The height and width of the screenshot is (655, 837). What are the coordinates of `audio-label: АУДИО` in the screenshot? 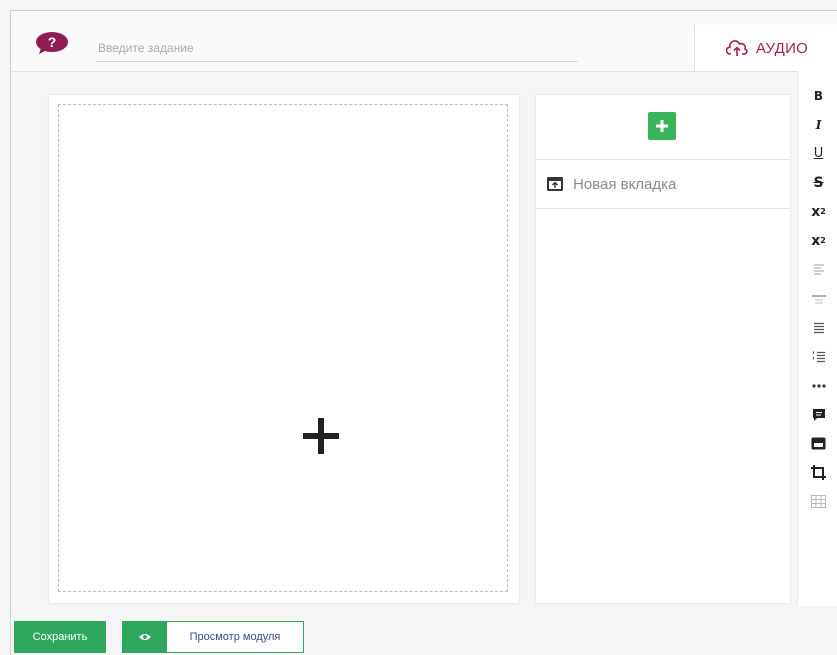 It's located at (782, 48).